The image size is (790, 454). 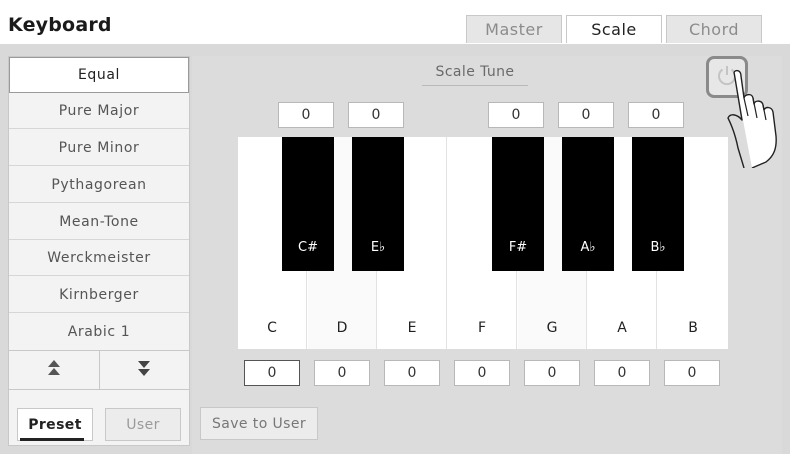 What do you see at coordinates (692, 373) in the screenshot?
I see `b-value: 0` at bounding box center [692, 373].